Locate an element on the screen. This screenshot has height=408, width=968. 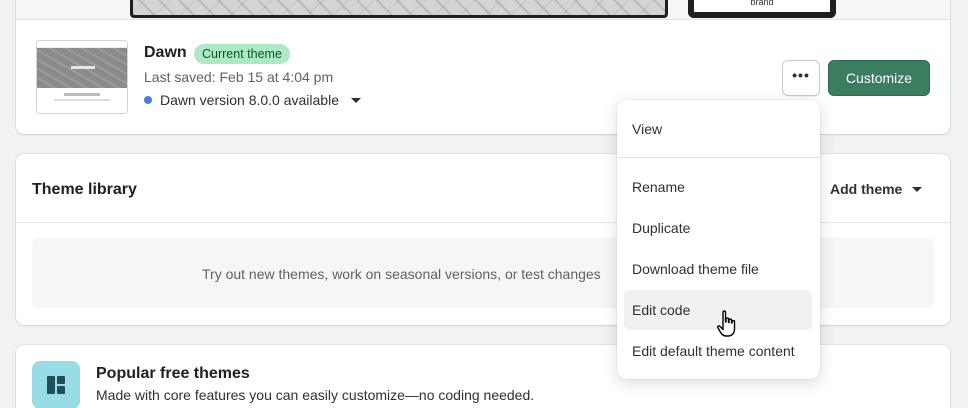
theme-library-title: Theme library is located at coordinates (84, 189).